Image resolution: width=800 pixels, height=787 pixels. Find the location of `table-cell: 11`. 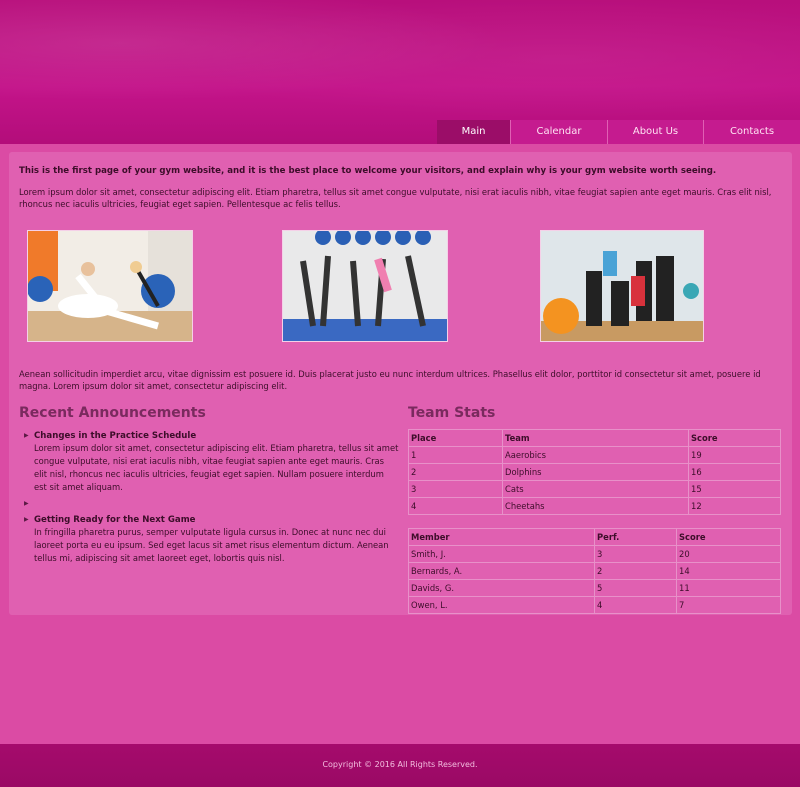

table-cell: 11 is located at coordinates (728, 588).